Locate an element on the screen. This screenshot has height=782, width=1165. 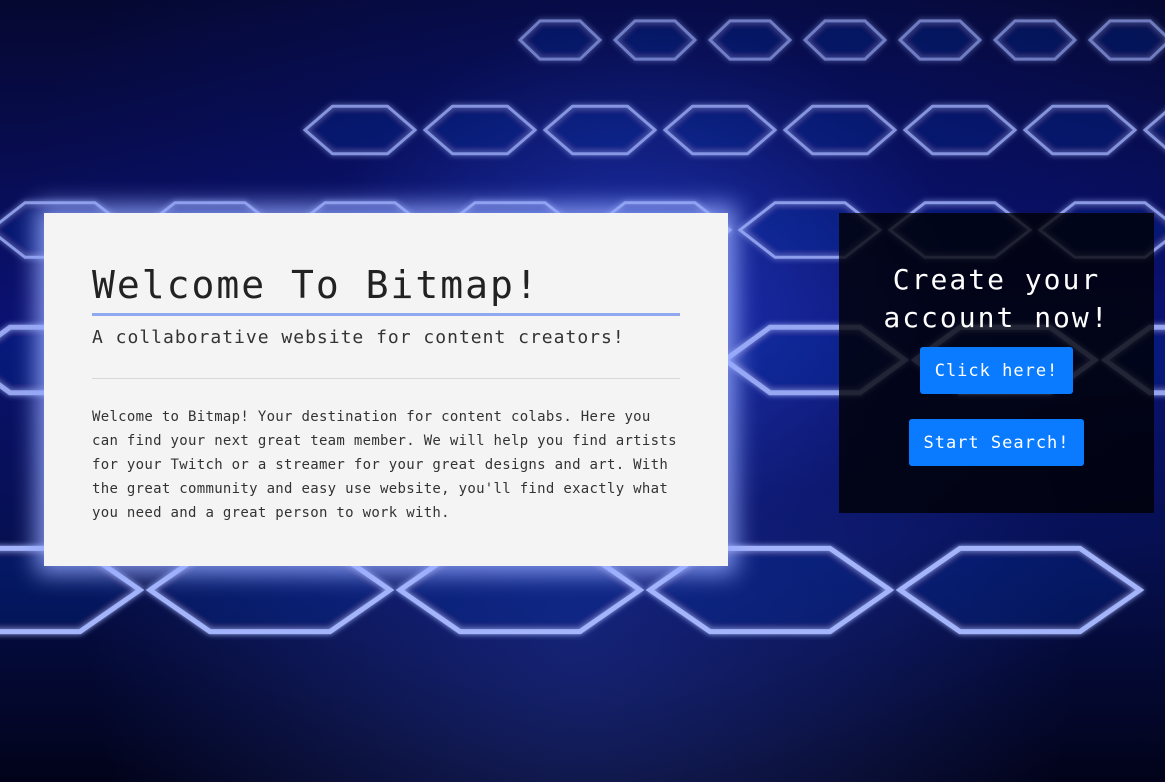
divider is located at coordinates (386, 378).